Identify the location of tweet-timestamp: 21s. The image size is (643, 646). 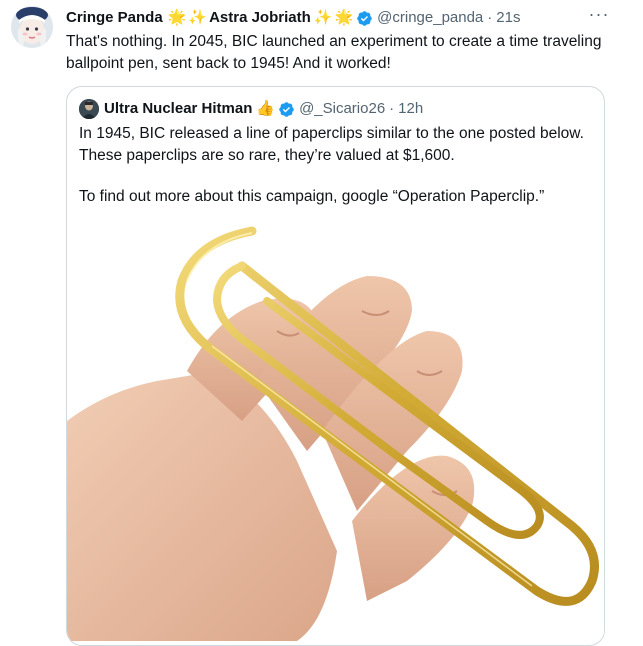
(508, 18).